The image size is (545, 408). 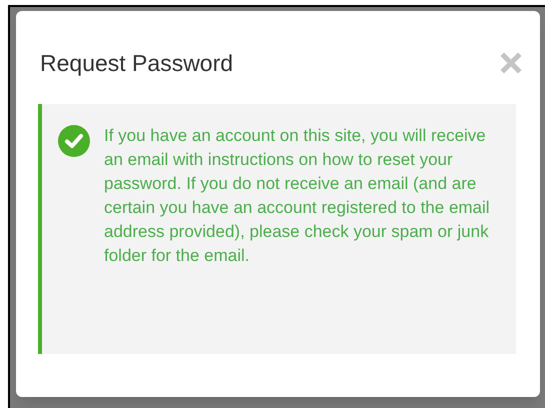 What do you see at coordinates (137, 63) in the screenshot?
I see `dialog-title: Request Password` at bounding box center [137, 63].